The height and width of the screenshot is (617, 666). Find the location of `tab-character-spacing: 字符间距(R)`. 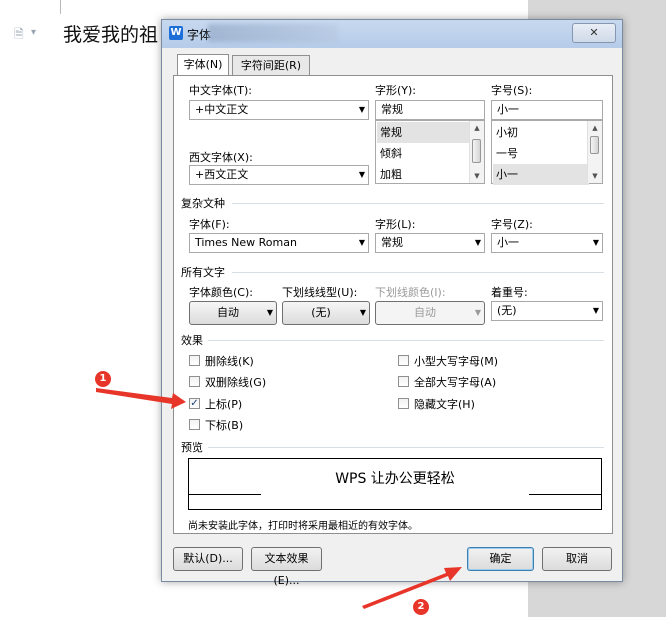

tab-character-spacing: 字符间距(R) is located at coordinates (271, 65).